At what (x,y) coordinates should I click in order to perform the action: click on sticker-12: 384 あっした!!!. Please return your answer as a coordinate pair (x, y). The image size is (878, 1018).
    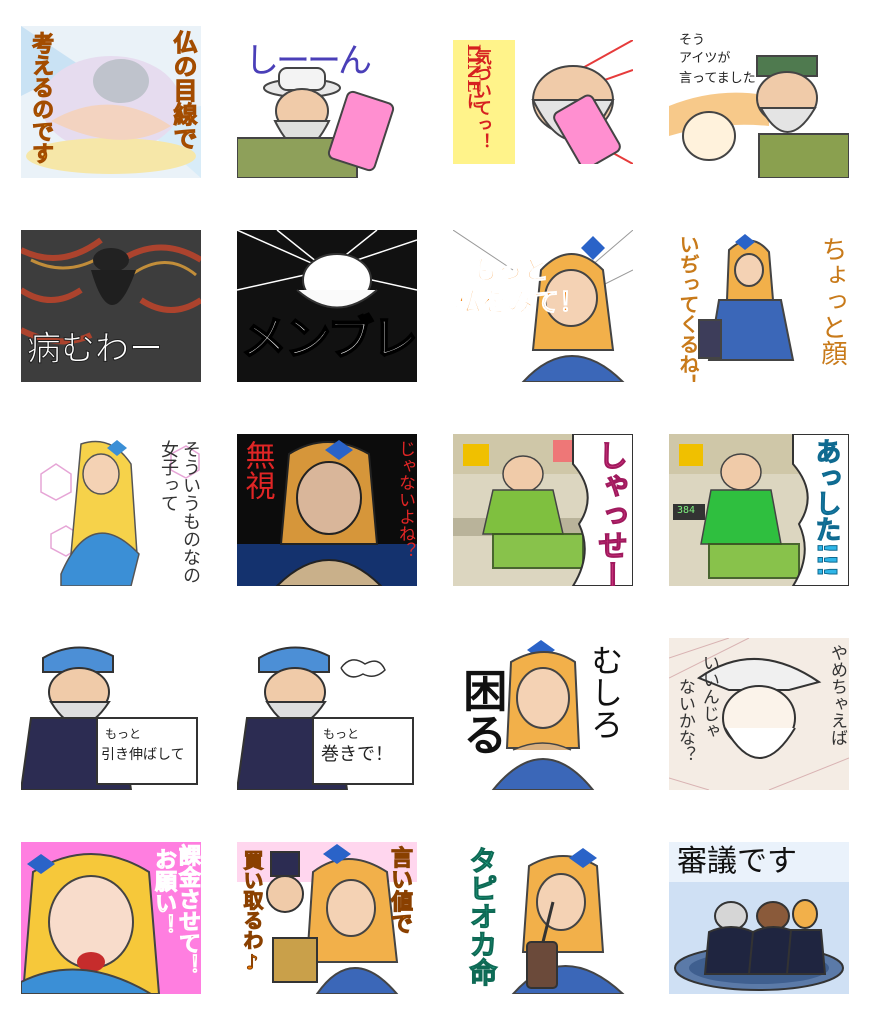
    Looking at the image, I should click on (759, 510).